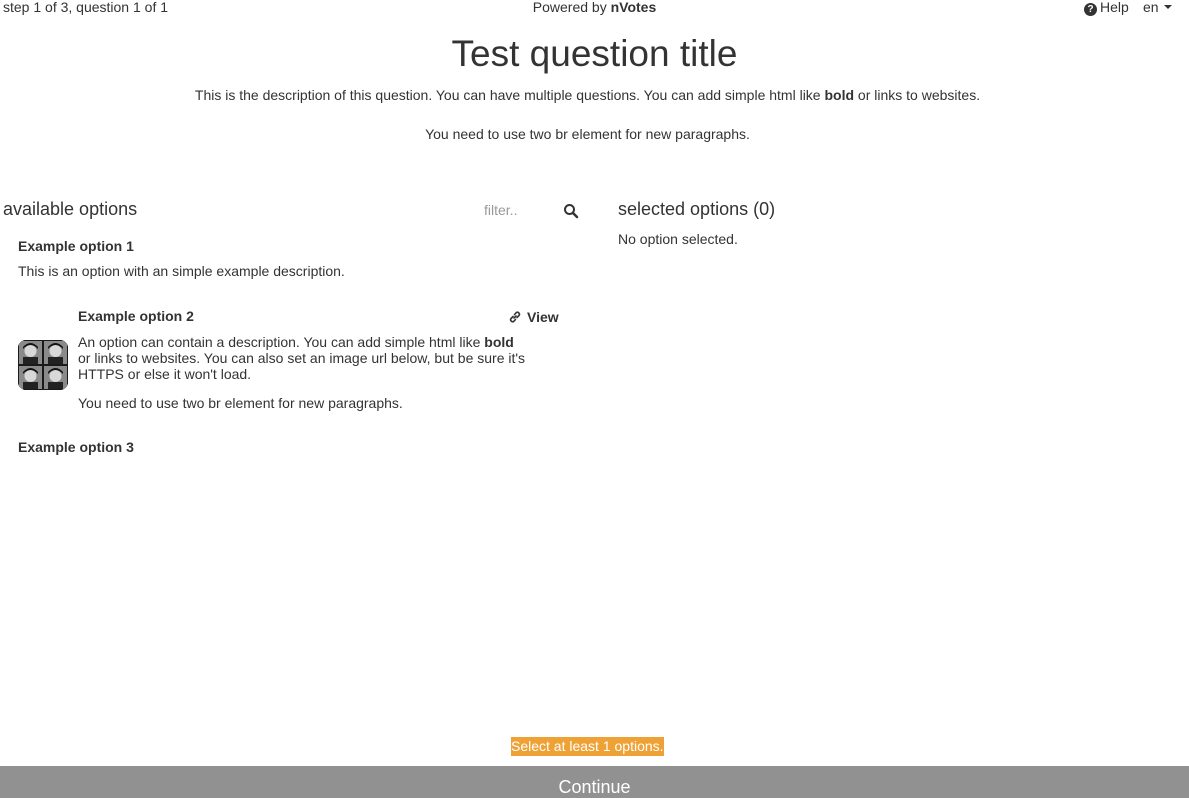 The image size is (1189, 798). What do you see at coordinates (571, 211) in the screenshot?
I see `search-icon` at bounding box center [571, 211].